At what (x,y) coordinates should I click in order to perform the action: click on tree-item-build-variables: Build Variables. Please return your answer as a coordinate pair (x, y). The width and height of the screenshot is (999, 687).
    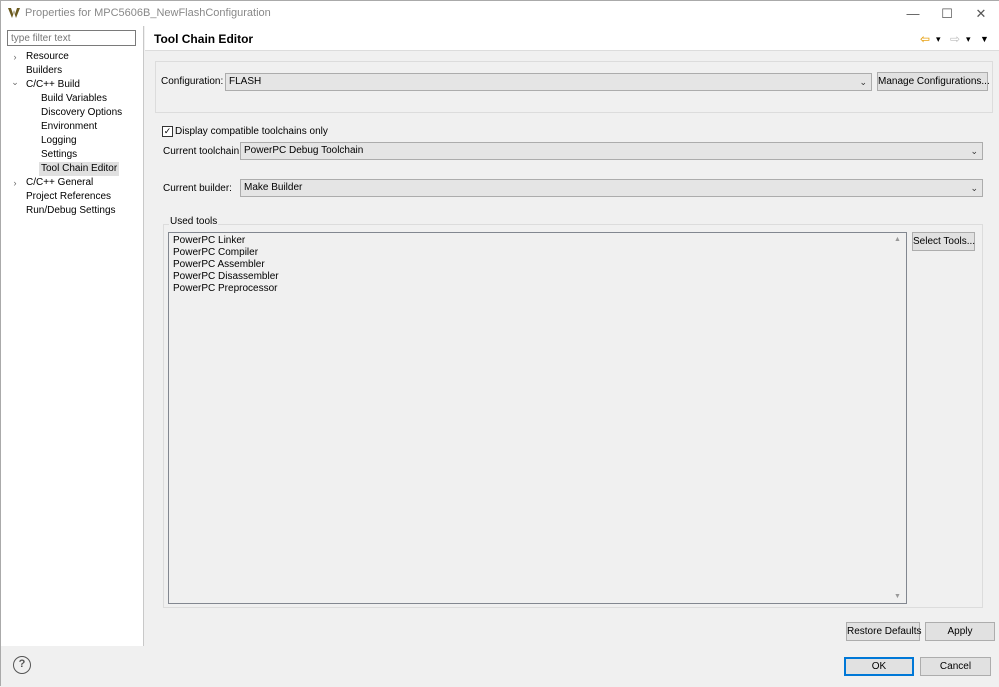
    Looking at the image, I should click on (72, 99).